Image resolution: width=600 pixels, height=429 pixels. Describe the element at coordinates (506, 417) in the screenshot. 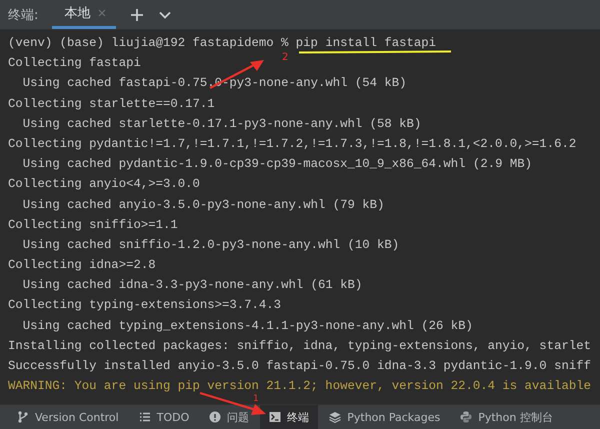

I see `tool-window-button: Python 控制台` at that location.